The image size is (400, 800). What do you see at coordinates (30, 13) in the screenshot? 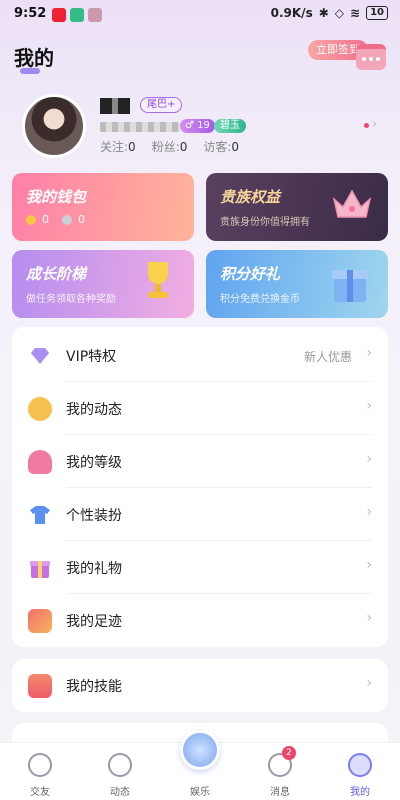
I see `status-time: 9:52` at bounding box center [30, 13].